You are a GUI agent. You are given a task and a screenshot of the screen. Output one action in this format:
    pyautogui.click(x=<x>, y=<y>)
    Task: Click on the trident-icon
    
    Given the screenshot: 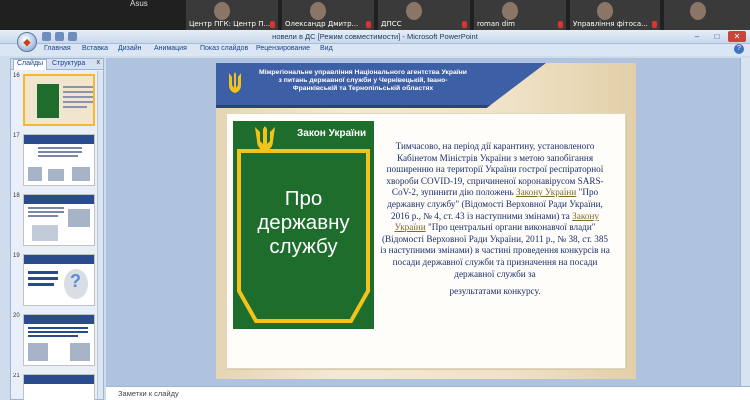 What is the action you would take?
    pyautogui.click(x=235, y=82)
    